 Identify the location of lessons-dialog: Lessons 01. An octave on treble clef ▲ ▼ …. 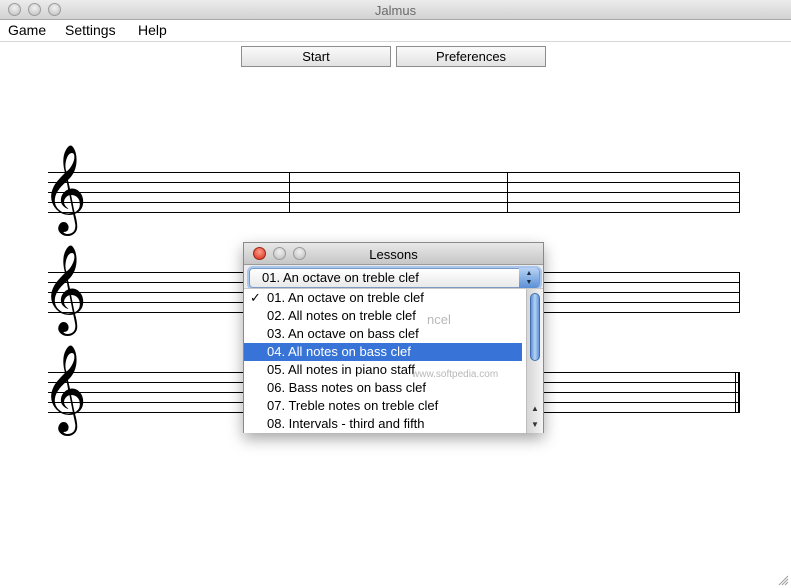
(393, 337).